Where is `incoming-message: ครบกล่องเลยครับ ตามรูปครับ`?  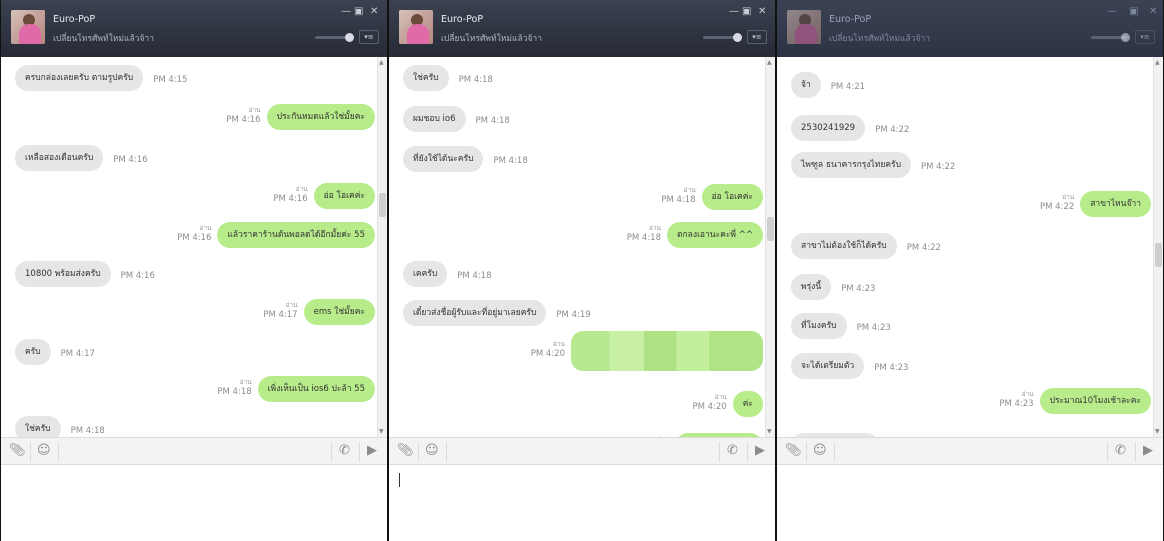
incoming-message: ครบกล่องเลยครับ ตามรูปครับ is located at coordinates (79, 78).